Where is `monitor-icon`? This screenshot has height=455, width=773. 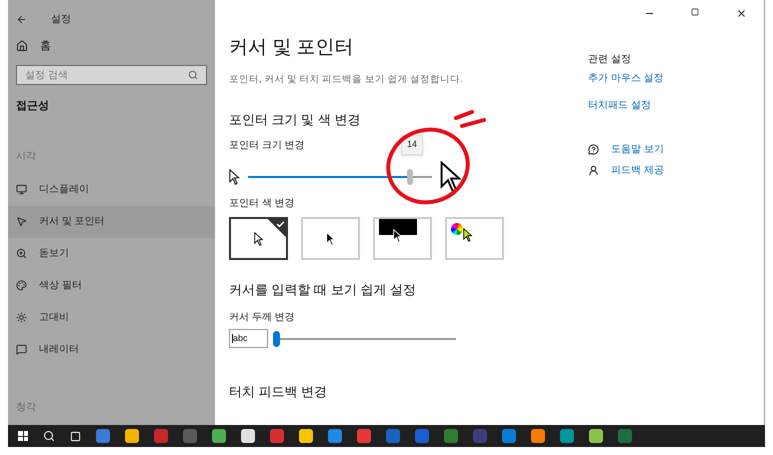 monitor-icon is located at coordinates (21, 189).